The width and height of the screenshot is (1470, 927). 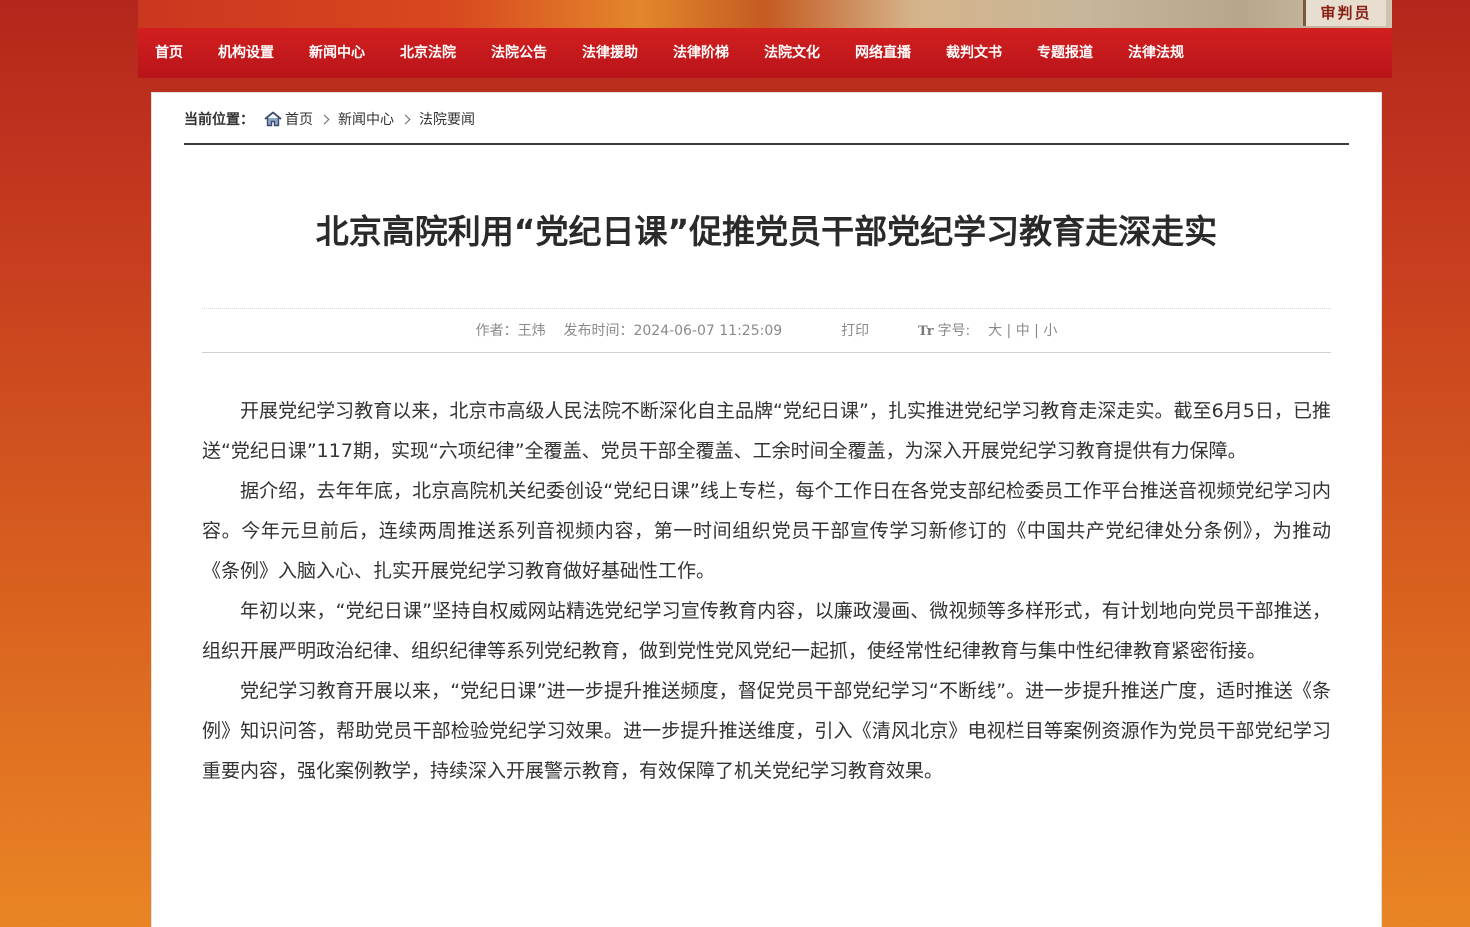 What do you see at coordinates (766, 308) in the screenshot?
I see `meta-top-divider` at bounding box center [766, 308].